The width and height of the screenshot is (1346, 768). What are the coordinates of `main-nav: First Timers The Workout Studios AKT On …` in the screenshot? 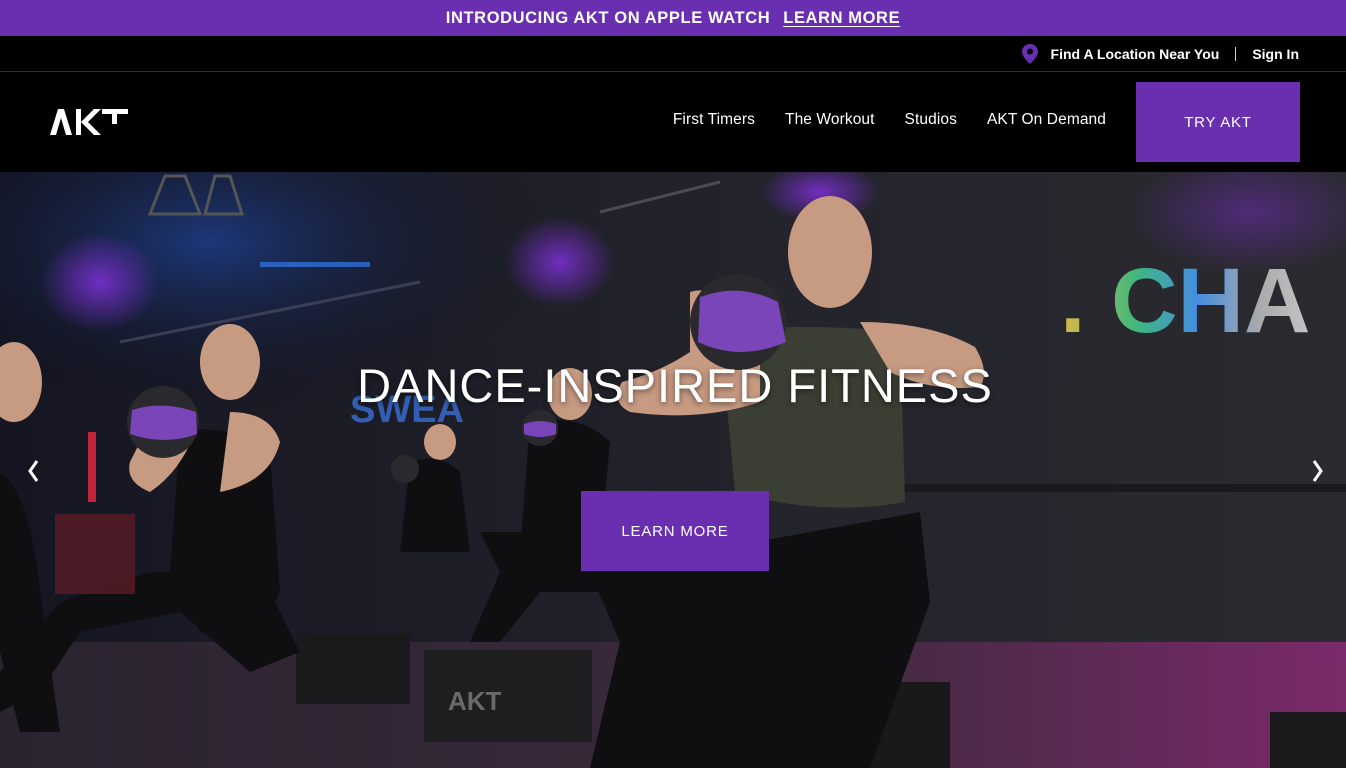 It's located at (673, 122).